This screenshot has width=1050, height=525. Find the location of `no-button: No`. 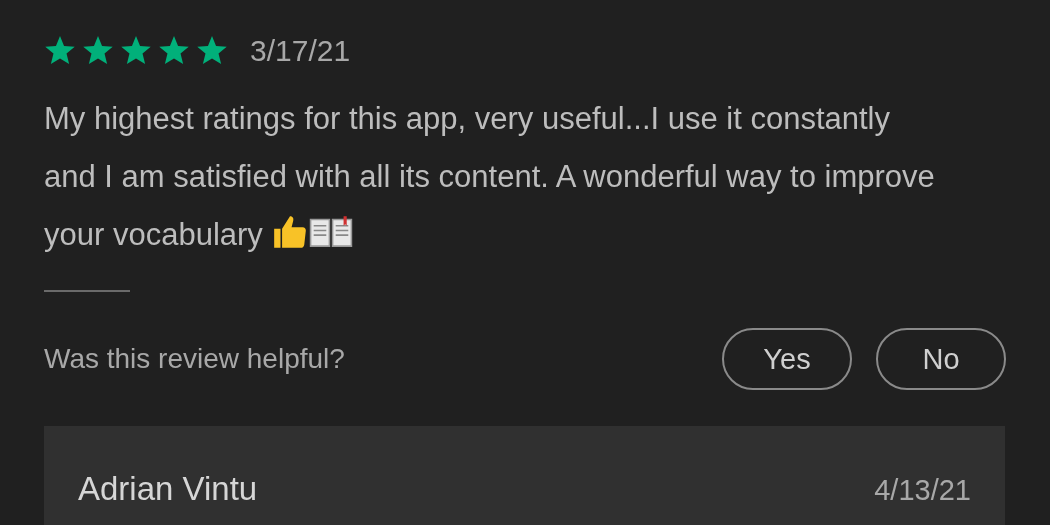

no-button: No is located at coordinates (941, 359).